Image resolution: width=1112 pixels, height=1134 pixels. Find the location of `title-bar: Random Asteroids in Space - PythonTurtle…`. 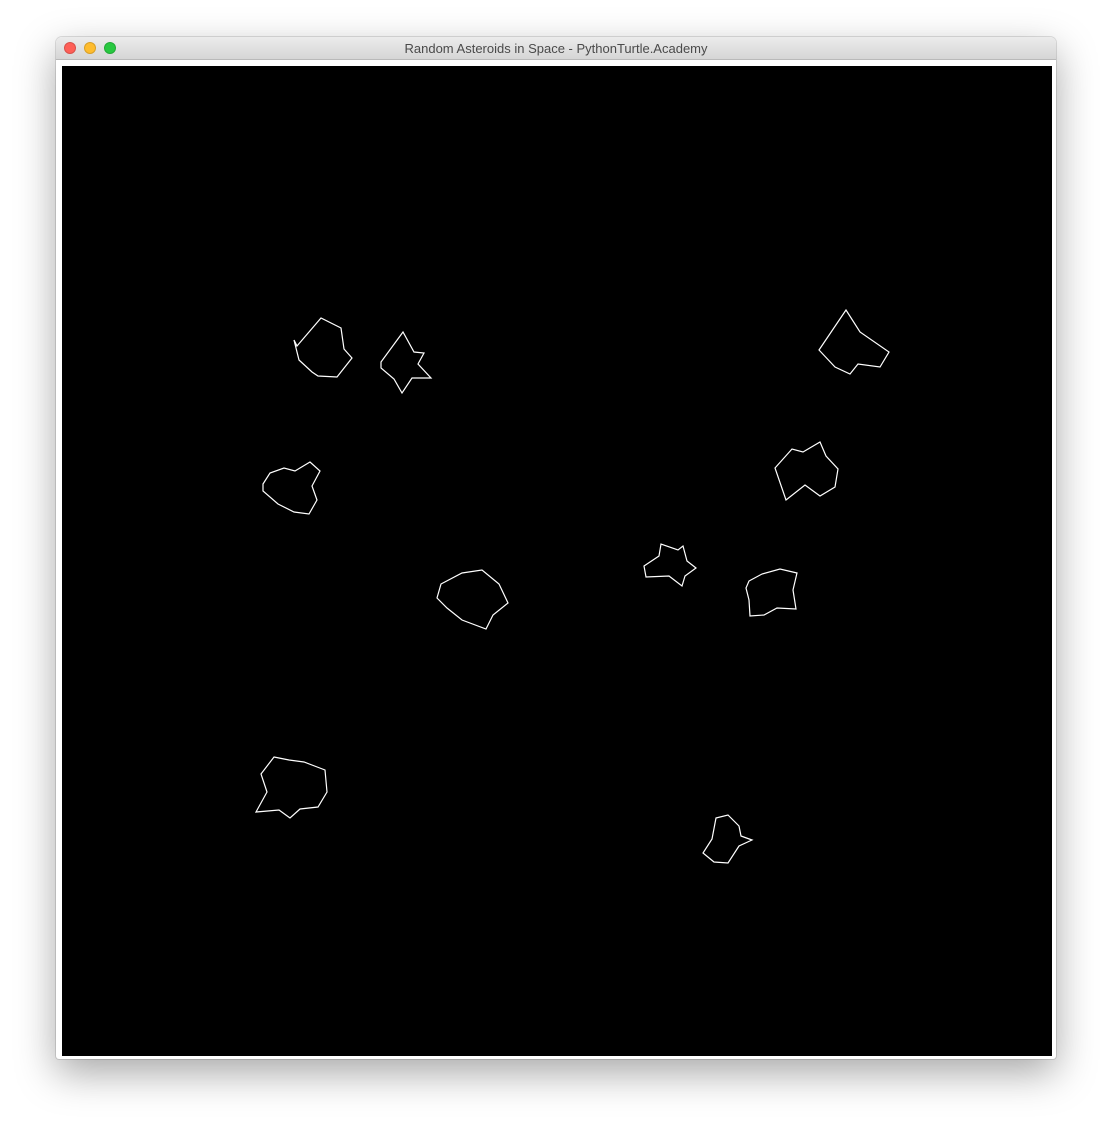

title-bar: Random Asteroids in Space - PythonTurtle… is located at coordinates (556, 48).